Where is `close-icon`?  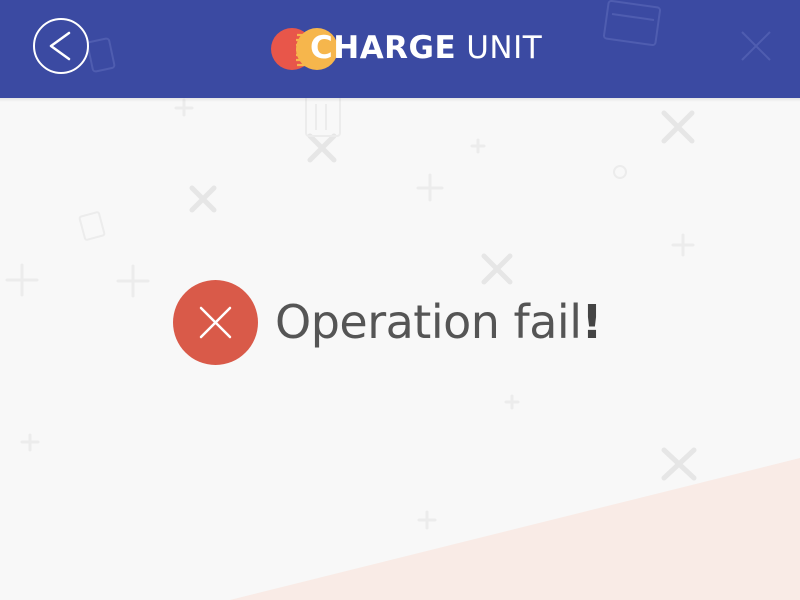 close-icon is located at coordinates (215, 322).